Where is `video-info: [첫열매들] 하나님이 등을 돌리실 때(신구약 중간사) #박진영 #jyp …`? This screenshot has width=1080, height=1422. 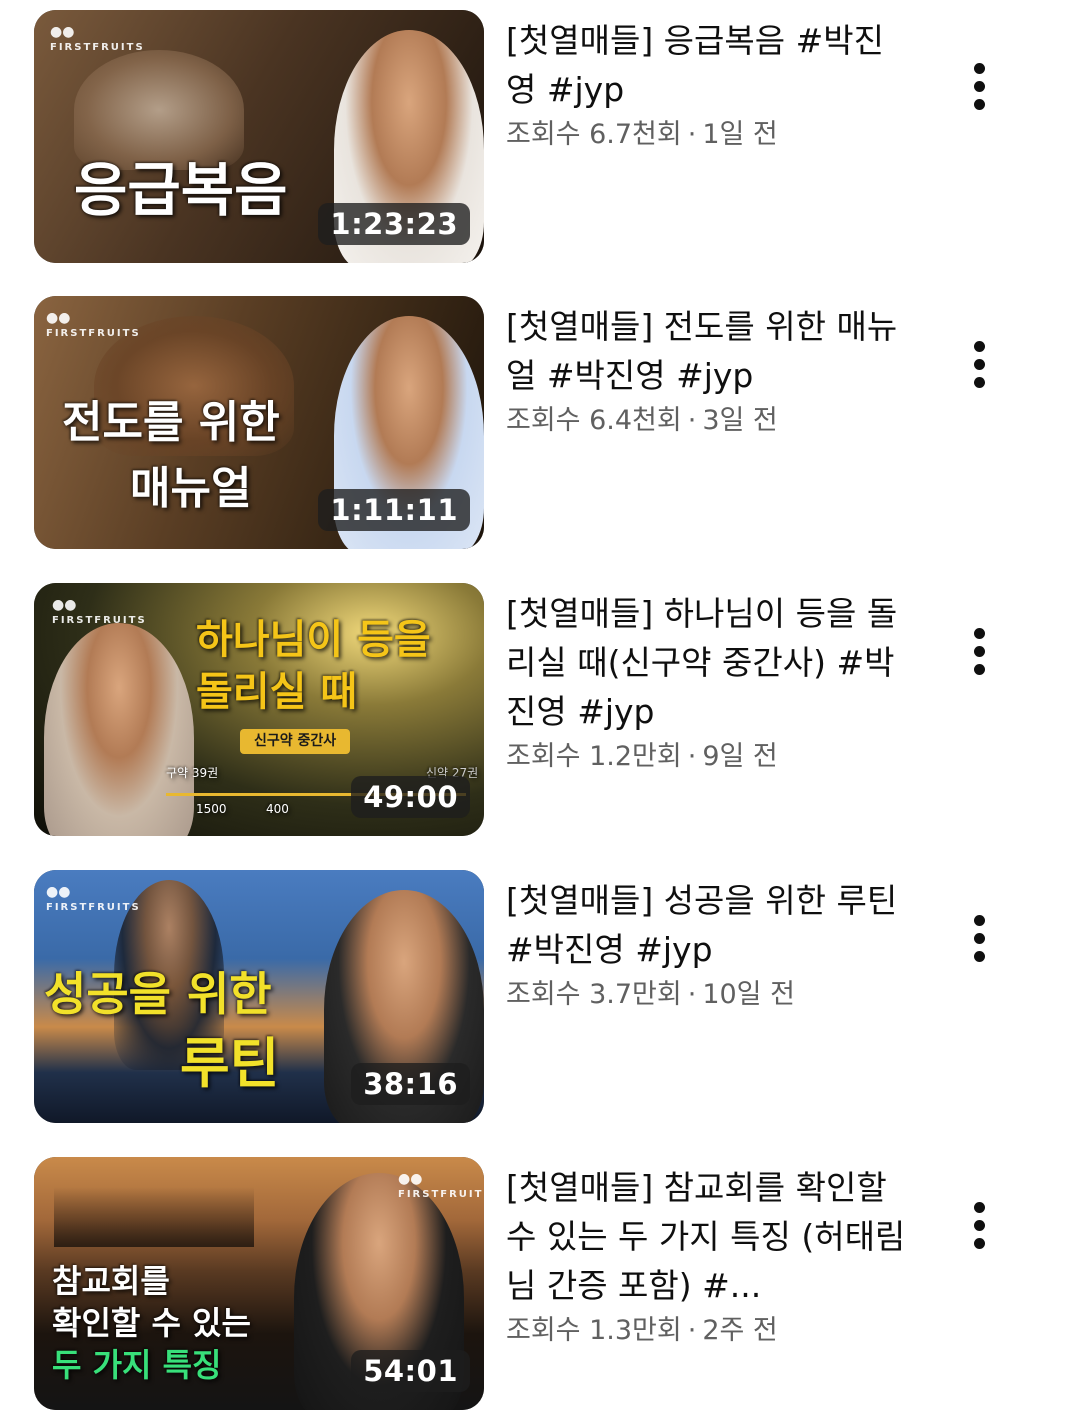 video-info: [첫열매들] 하나님이 등을 돌리실 때(신구약 중간사) #박진영 #jyp … is located at coordinates (706, 682).